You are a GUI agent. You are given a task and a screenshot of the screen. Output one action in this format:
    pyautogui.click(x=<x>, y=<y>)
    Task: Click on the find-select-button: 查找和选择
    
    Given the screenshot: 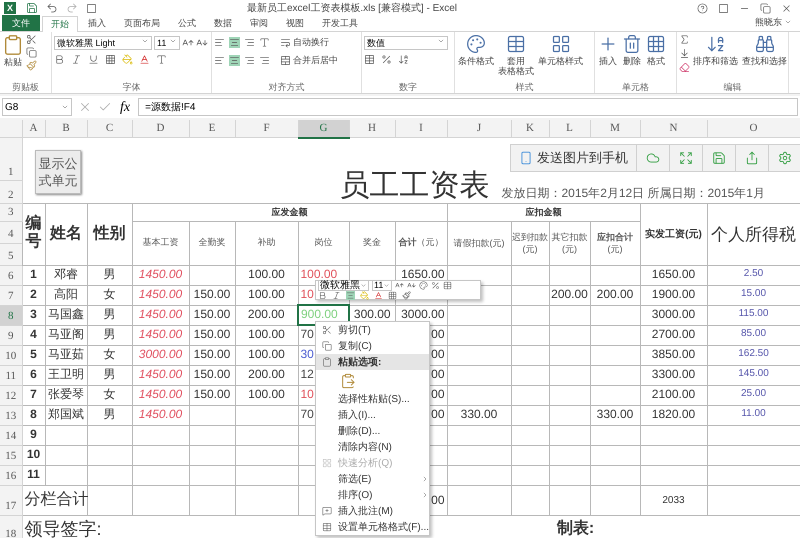 What is the action you would take?
    pyautogui.click(x=764, y=50)
    